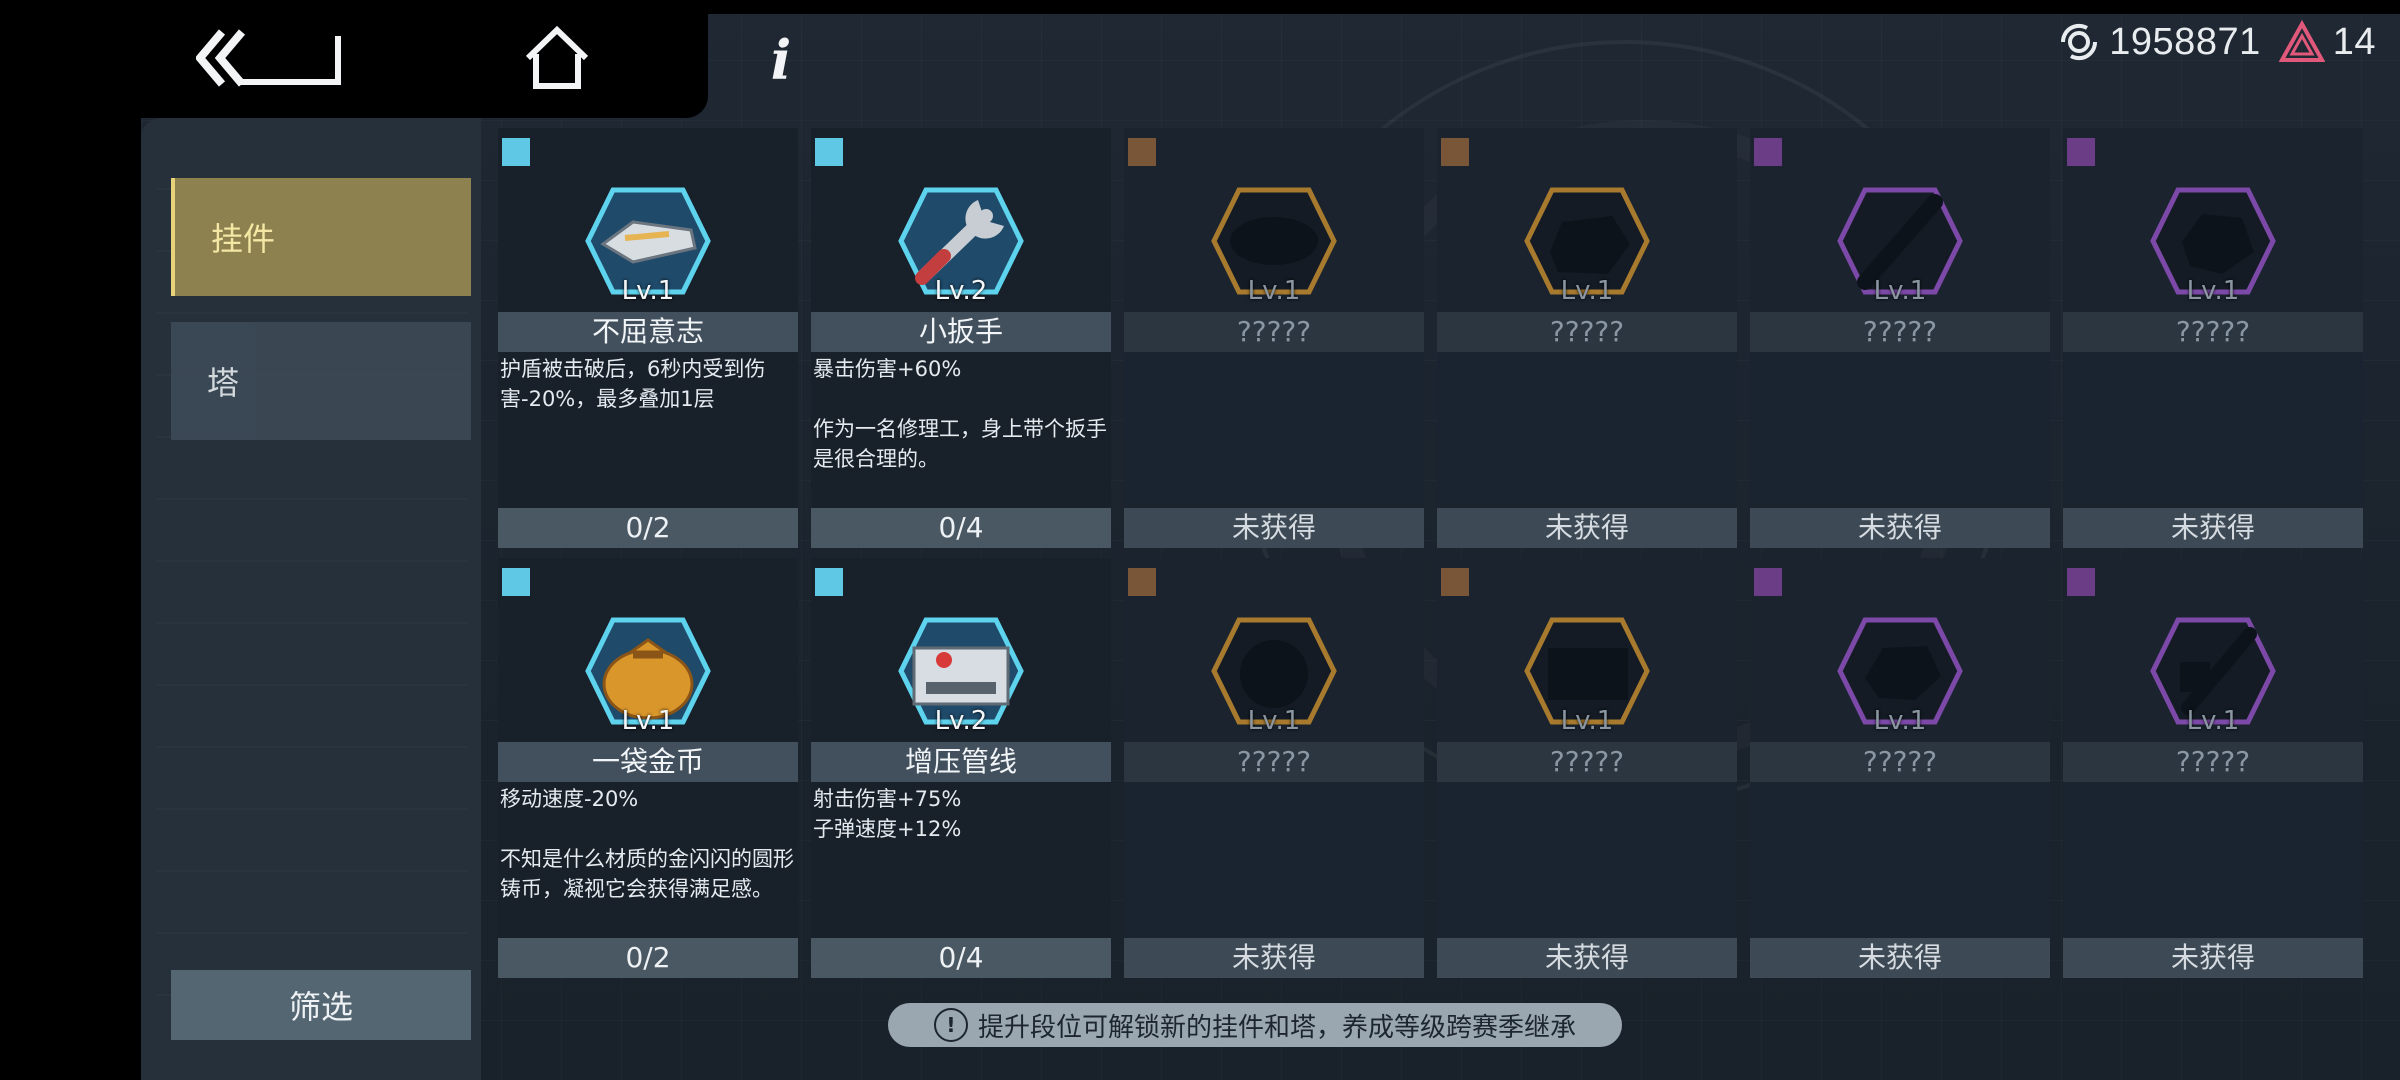 The image size is (2400, 1080). Describe the element at coordinates (2301, 41) in the screenshot. I see `crystal-icon` at that location.